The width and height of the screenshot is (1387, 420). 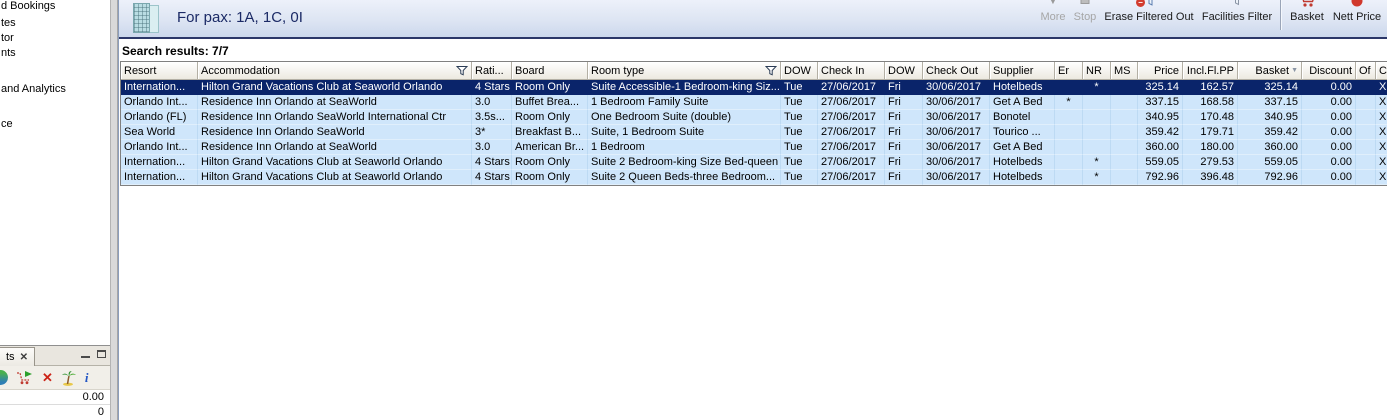 I want to click on facilities-filter-button: Facilities Filter, so click(x=1237, y=18).